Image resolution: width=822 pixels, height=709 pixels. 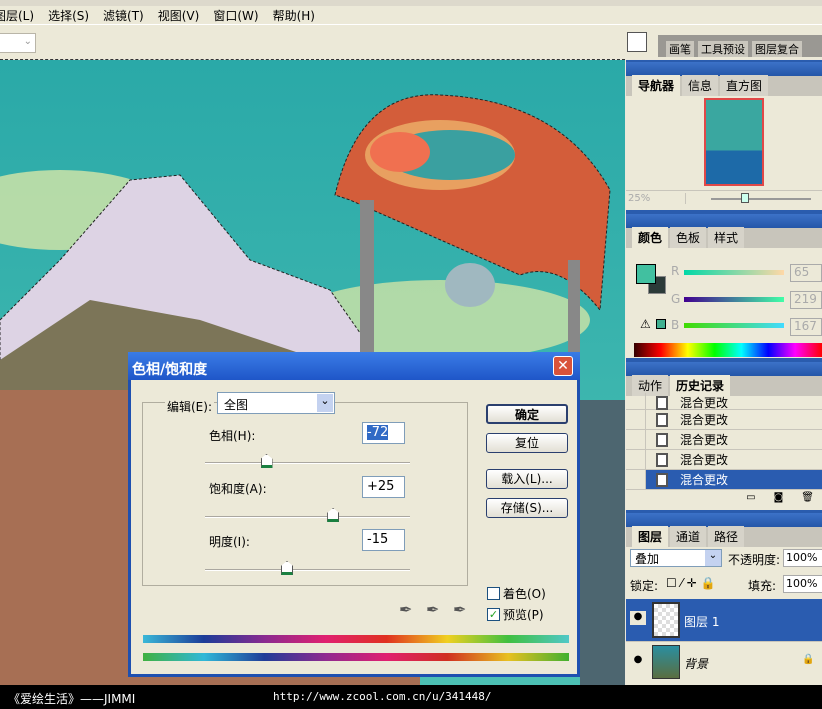 What do you see at coordinates (802, 584) in the screenshot?
I see `fill-input: 100%` at bounding box center [802, 584].